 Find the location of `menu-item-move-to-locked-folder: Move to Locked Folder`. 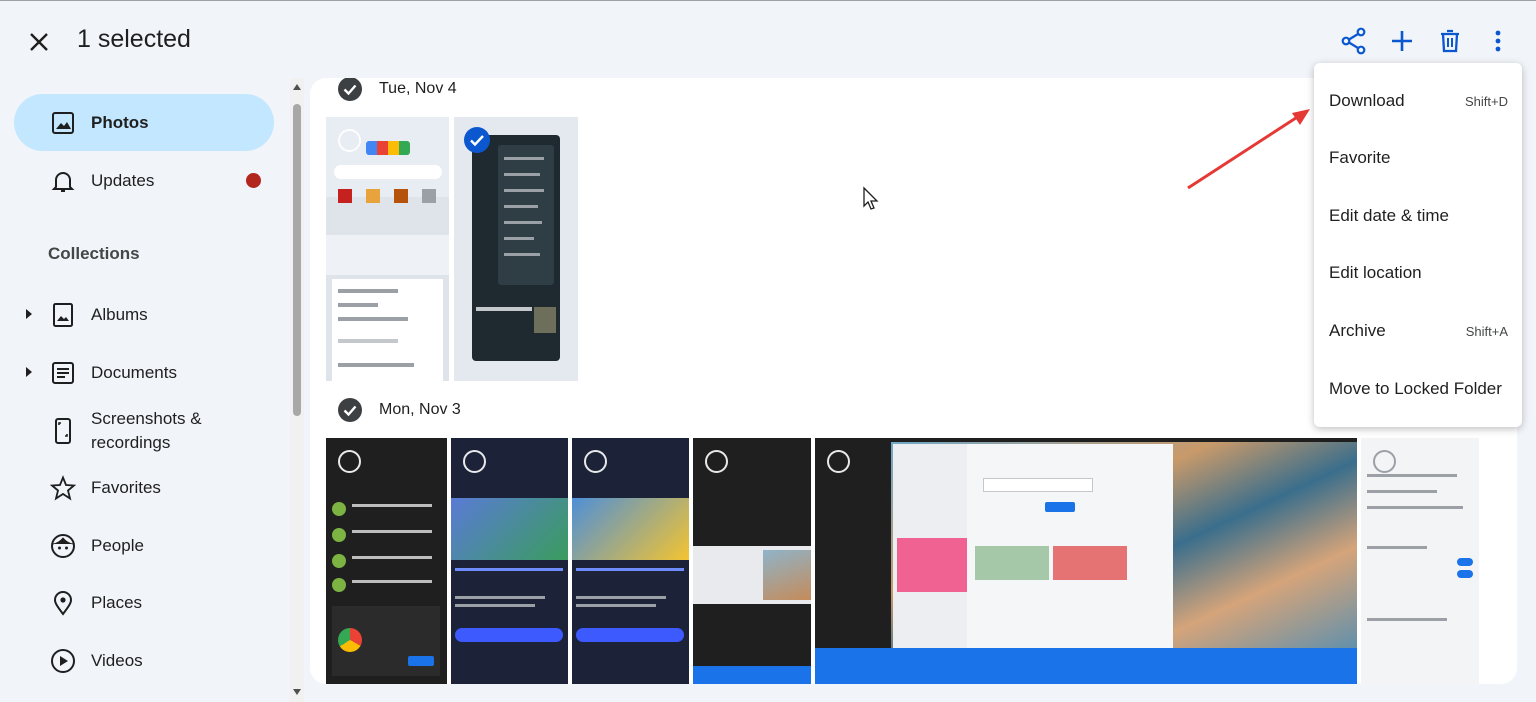

menu-item-move-to-locked-folder: Move to Locked Folder is located at coordinates (1418, 389).